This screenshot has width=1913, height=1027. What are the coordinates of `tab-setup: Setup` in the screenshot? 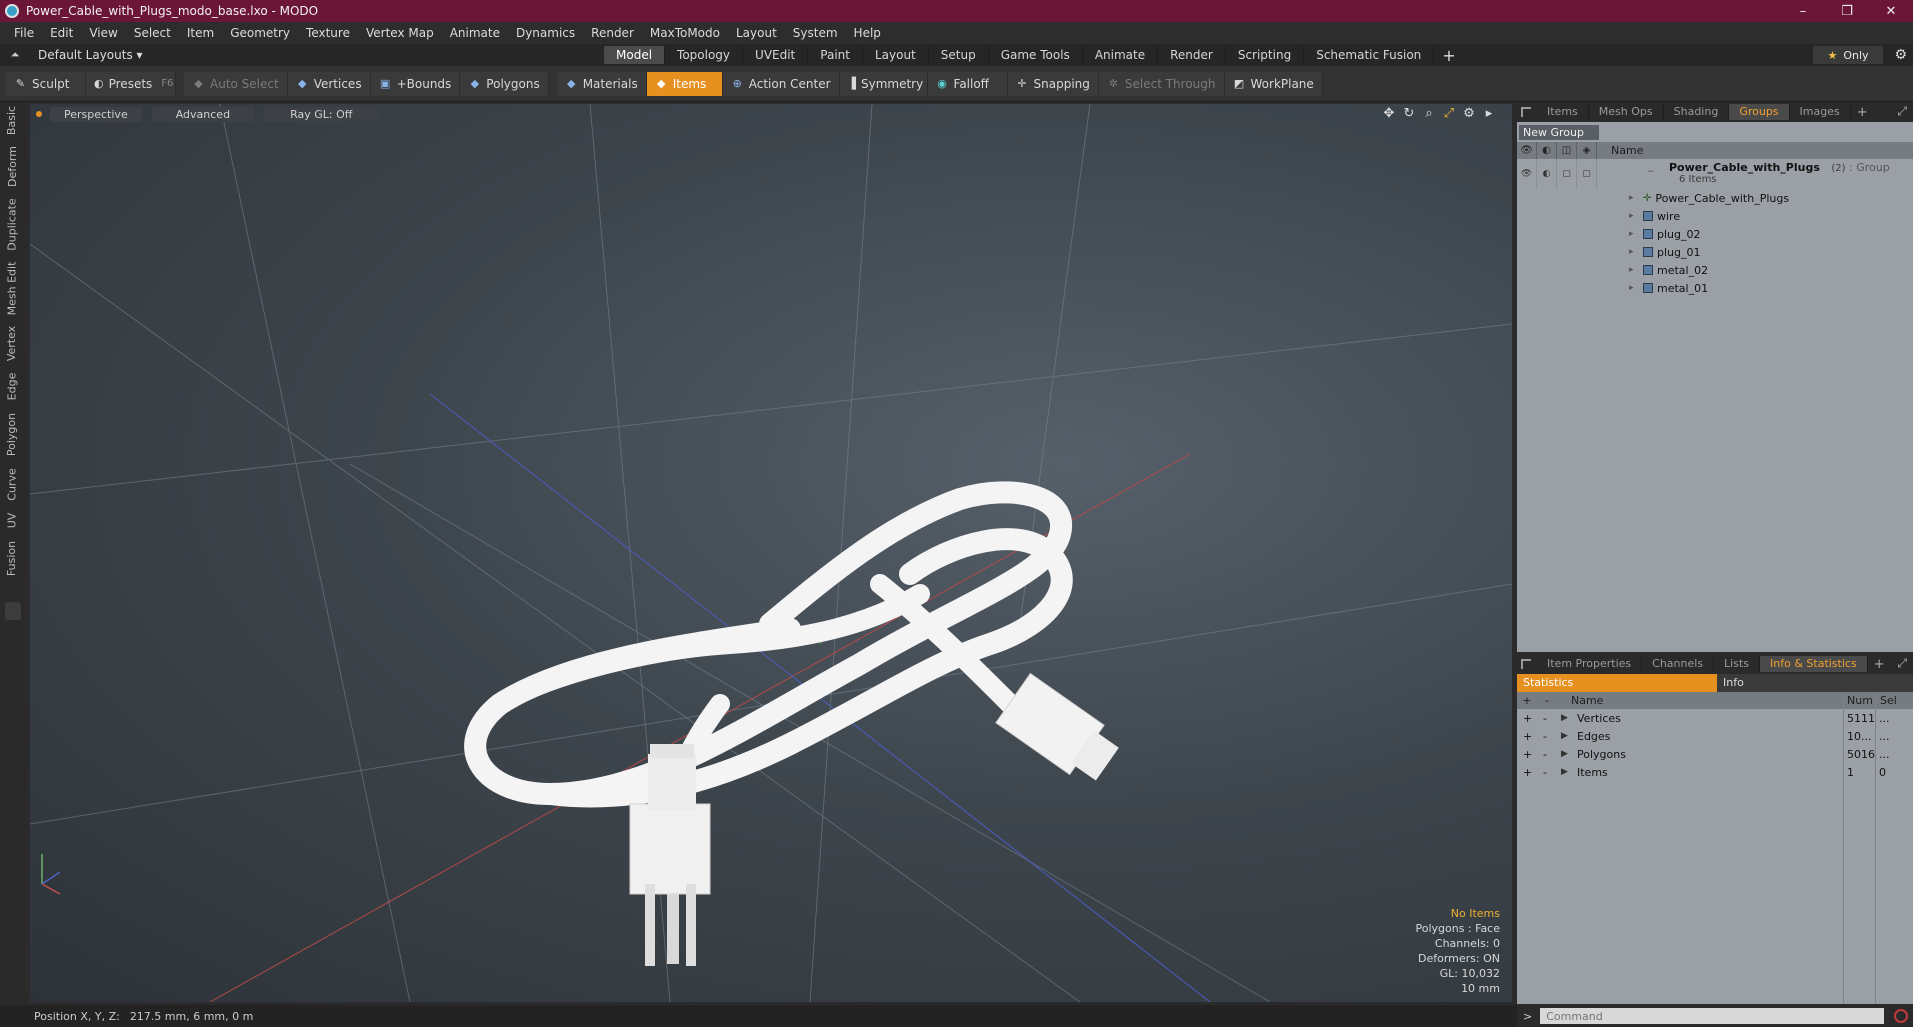 It's located at (959, 55).